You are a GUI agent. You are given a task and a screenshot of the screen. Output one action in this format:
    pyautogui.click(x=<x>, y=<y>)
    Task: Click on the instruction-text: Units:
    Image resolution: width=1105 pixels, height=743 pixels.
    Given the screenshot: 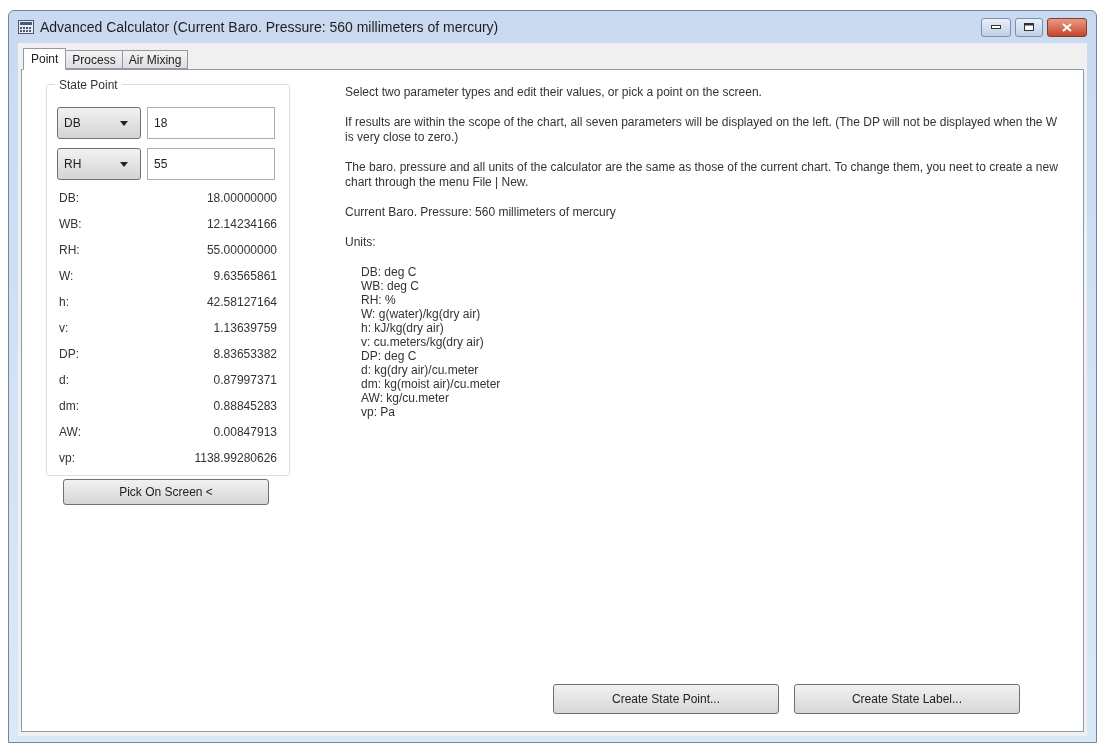 What is the action you would take?
    pyautogui.click(x=361, y=242)
    